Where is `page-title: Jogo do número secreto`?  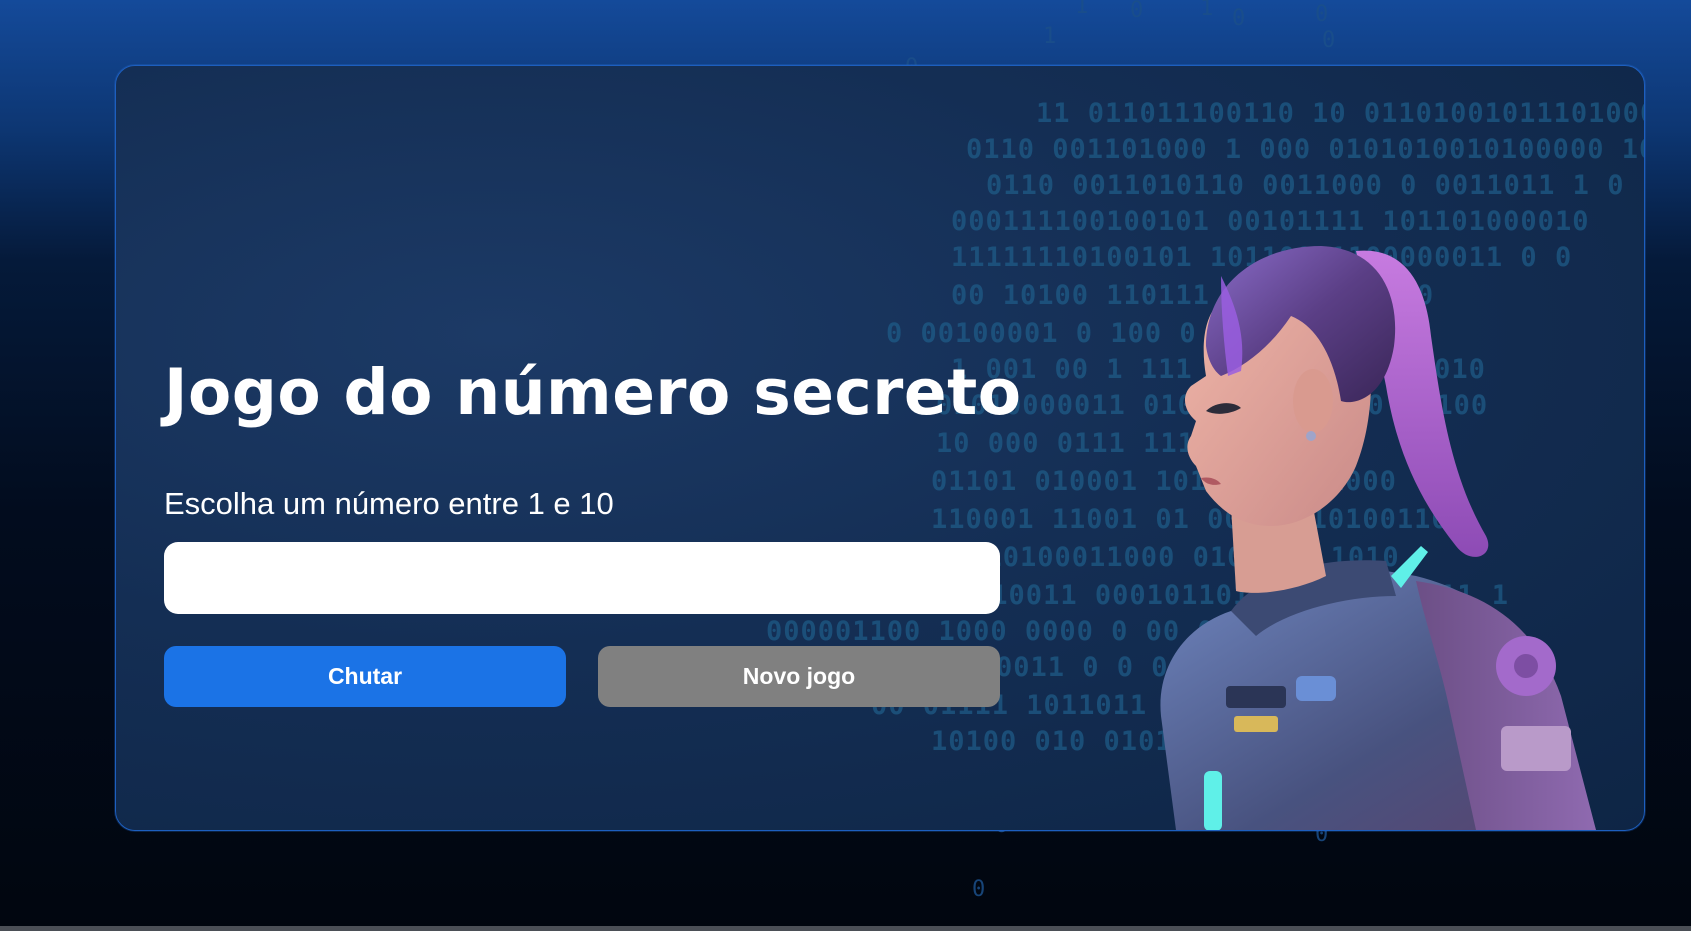
page-title: Jogo do número secreto is located at coordinates (593, 392).